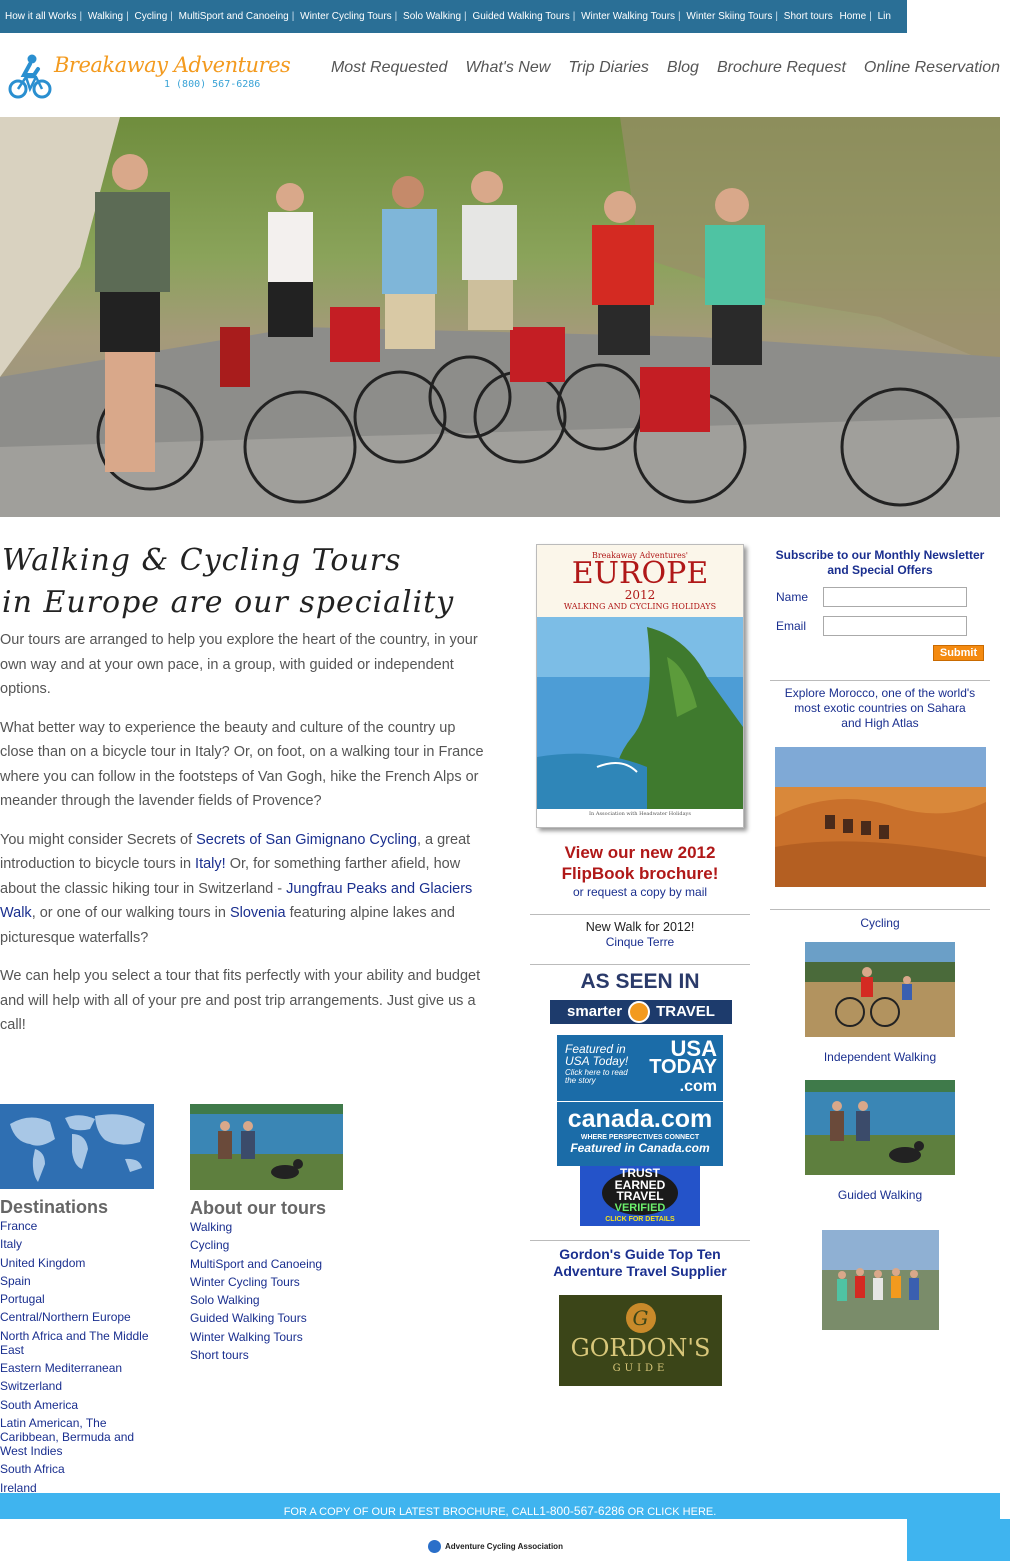  Describe the element at coordinates (781, 68) in the screenshot. I see `nav-brochure-request: Brochure Request` at that location.